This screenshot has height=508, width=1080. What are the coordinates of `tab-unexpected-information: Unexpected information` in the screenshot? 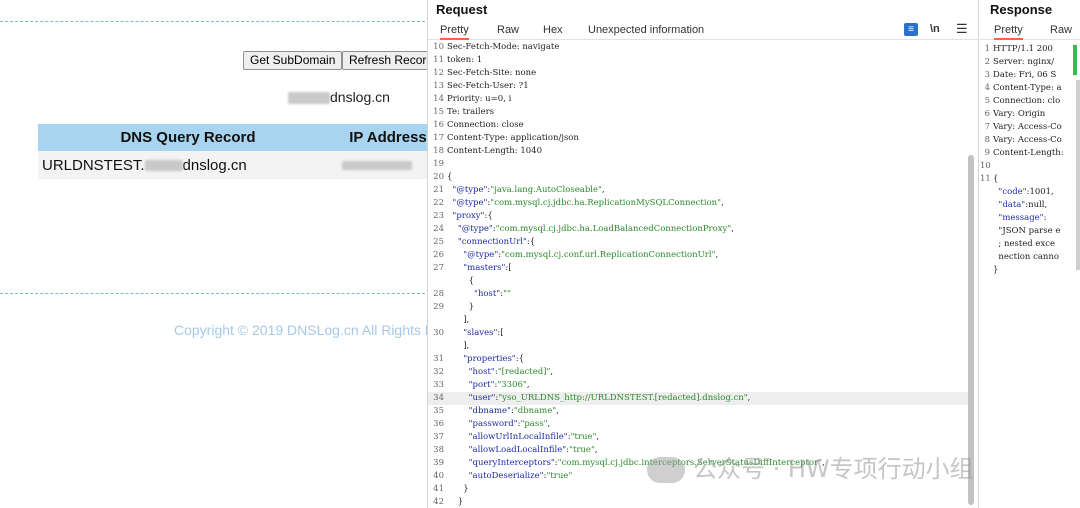 It's located at (646, 30).